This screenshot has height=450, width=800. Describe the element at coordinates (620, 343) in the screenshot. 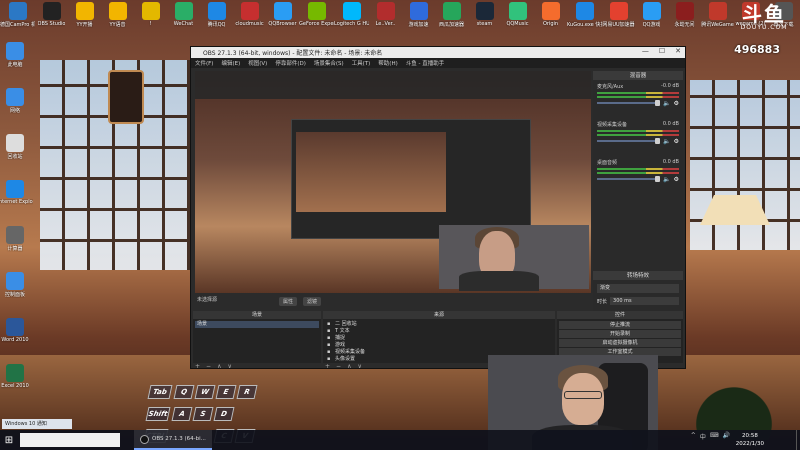

I see `control-button: 启动虚拟摄像机` at that location.